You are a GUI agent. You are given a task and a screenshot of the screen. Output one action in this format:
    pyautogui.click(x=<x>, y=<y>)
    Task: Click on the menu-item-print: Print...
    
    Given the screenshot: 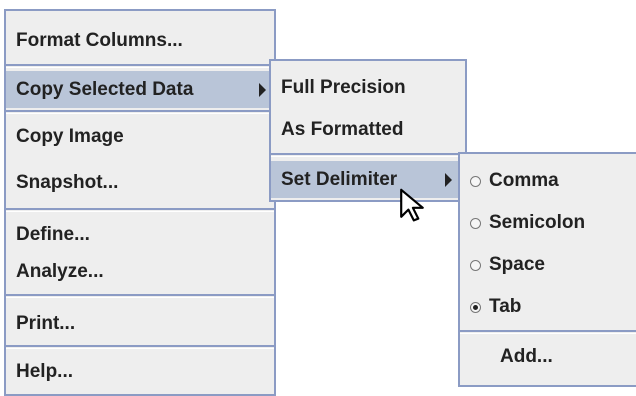 What is the action you would take?
    pyautogui.click(x=140, y=323)
    